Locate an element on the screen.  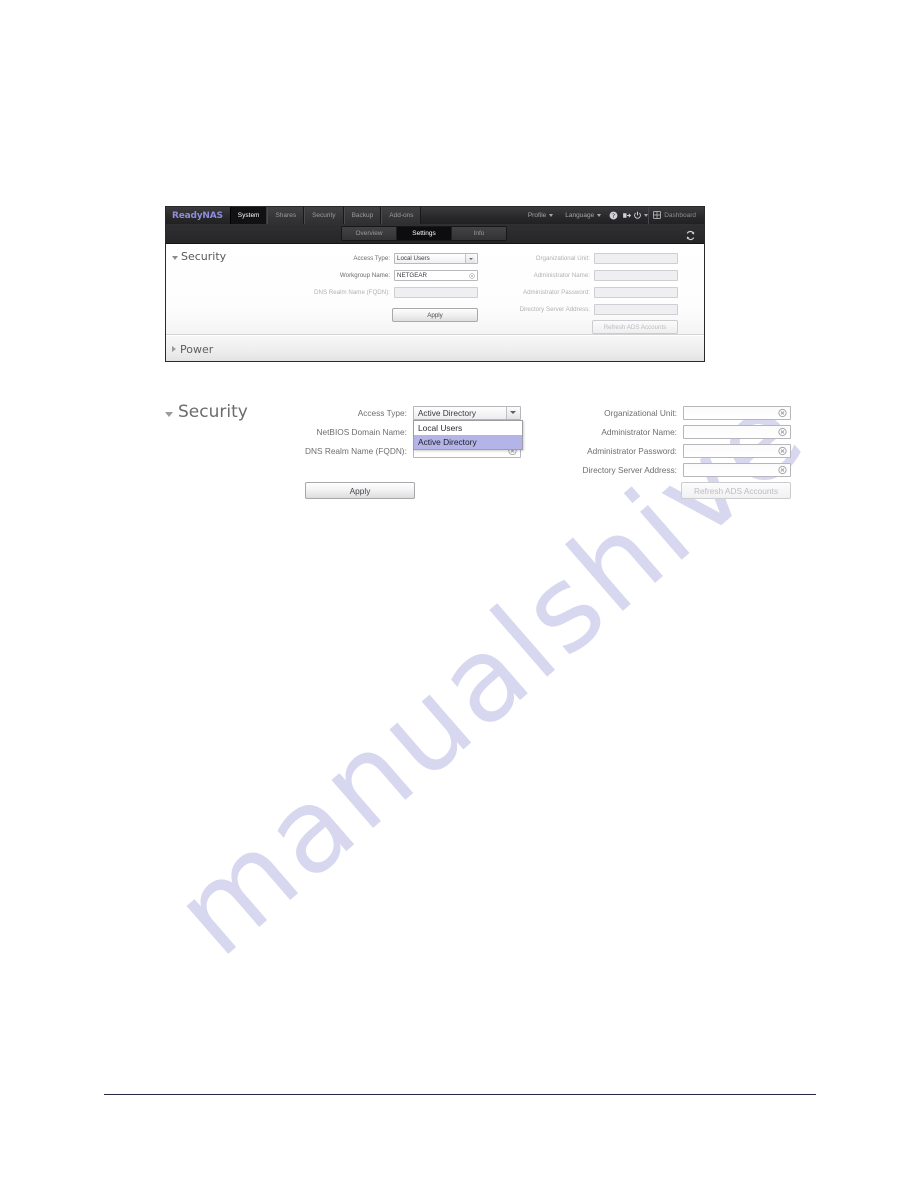
detail-directory-server-address-row: Directory Server Address: is located at coordinates (673, 469).